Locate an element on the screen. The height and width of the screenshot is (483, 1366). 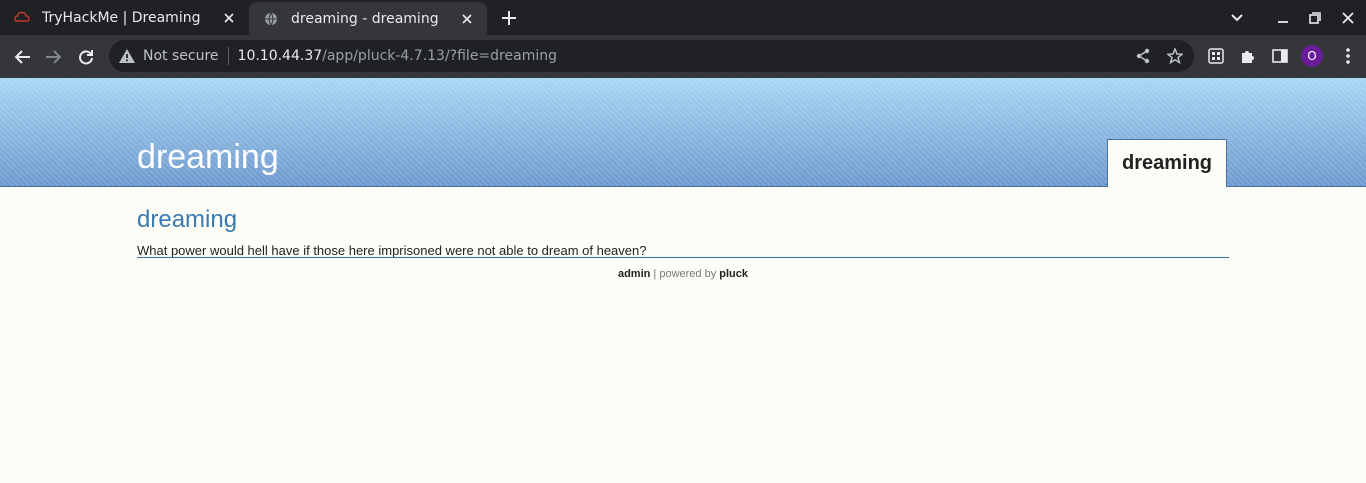
plus-icon is located at coordinates (509, 18).